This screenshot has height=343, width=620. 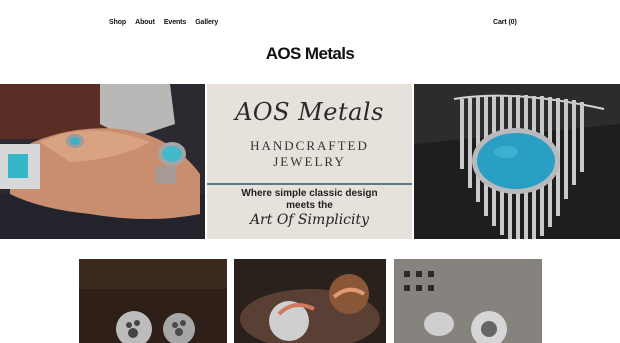 What do you see at coordinates (145, 22) in the screenshot?
I see `nav-about-link: About` at bounding box center [145, 22].